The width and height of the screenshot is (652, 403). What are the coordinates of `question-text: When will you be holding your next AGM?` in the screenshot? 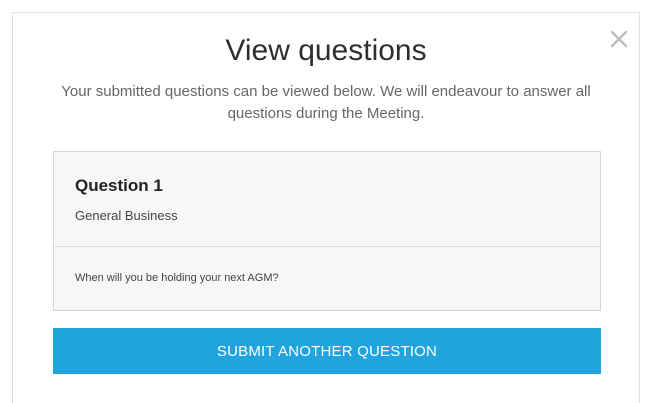 It's located at (177, 278).